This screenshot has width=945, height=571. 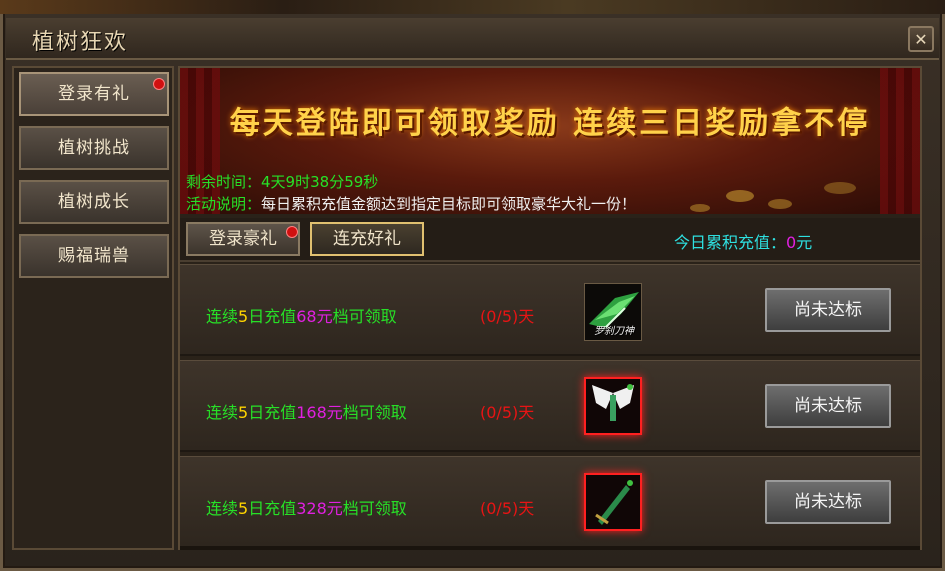 I want to click on remaining-value: 4天9时38分59秒, so click(x=320, y=182).